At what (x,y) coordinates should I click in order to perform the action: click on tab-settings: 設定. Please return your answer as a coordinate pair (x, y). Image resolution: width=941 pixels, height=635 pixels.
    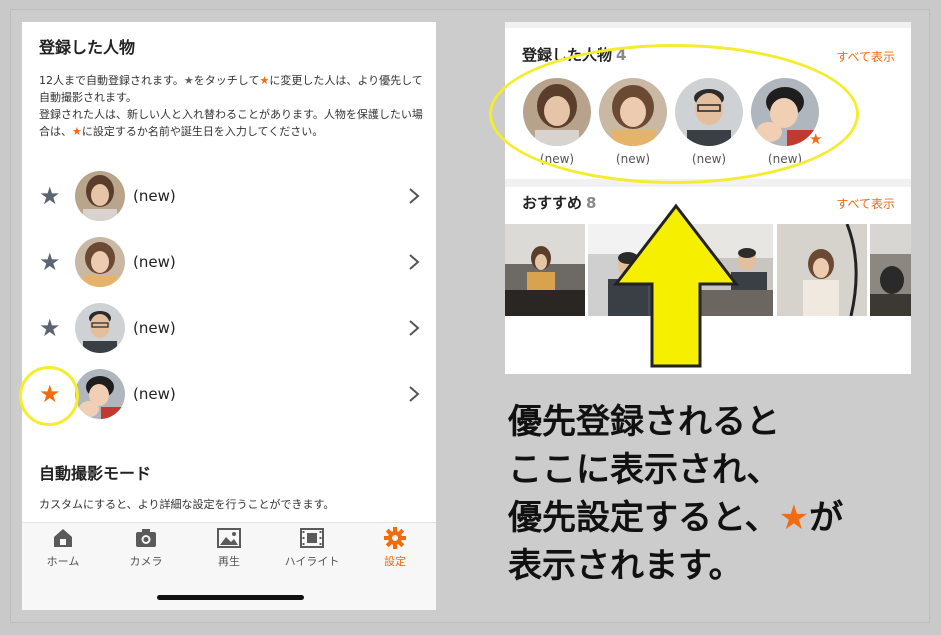
    Looking at the image, I should click on (395, 551).